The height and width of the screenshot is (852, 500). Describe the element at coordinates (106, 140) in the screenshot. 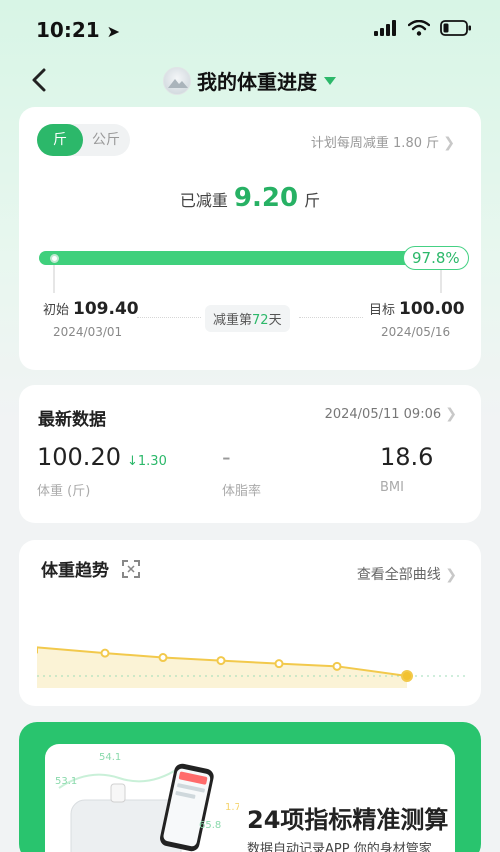

I see `unit-kg-tab: 公斤` at that location.